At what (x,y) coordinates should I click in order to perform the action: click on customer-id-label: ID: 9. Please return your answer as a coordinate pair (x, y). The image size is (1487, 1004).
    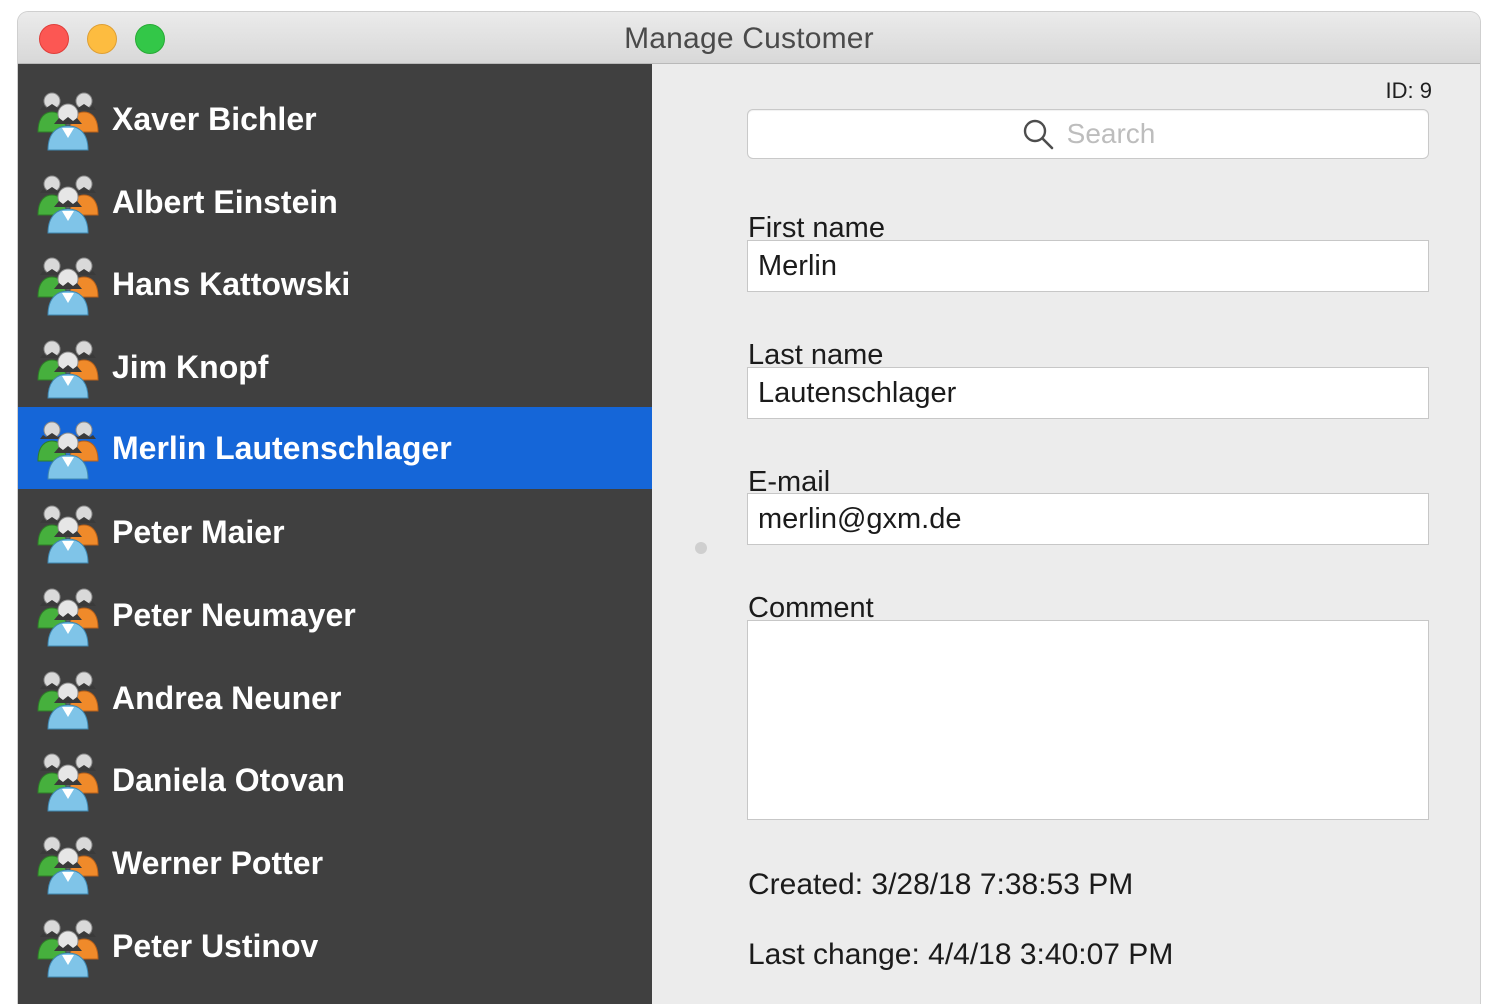
    Looking at the image, I should click on (1408, 90).